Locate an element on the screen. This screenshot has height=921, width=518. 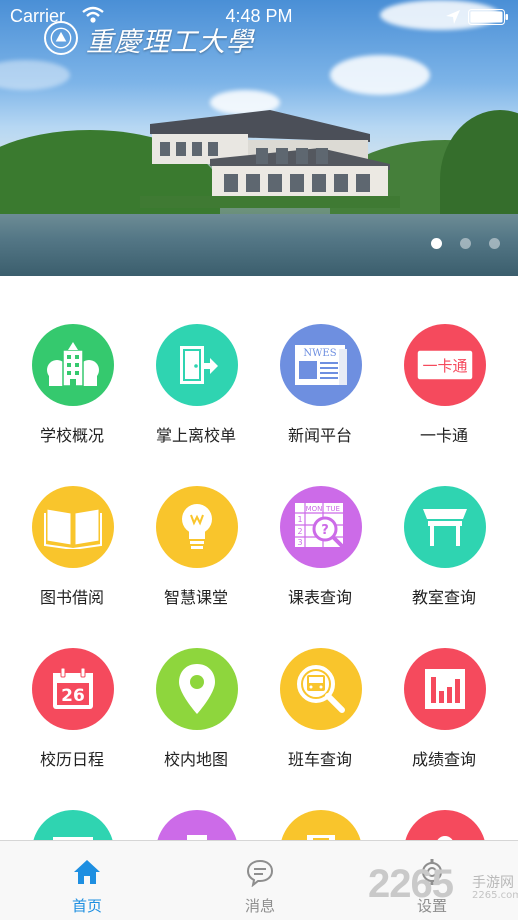
lightbulb-icon is located at coordinates (197, 527).